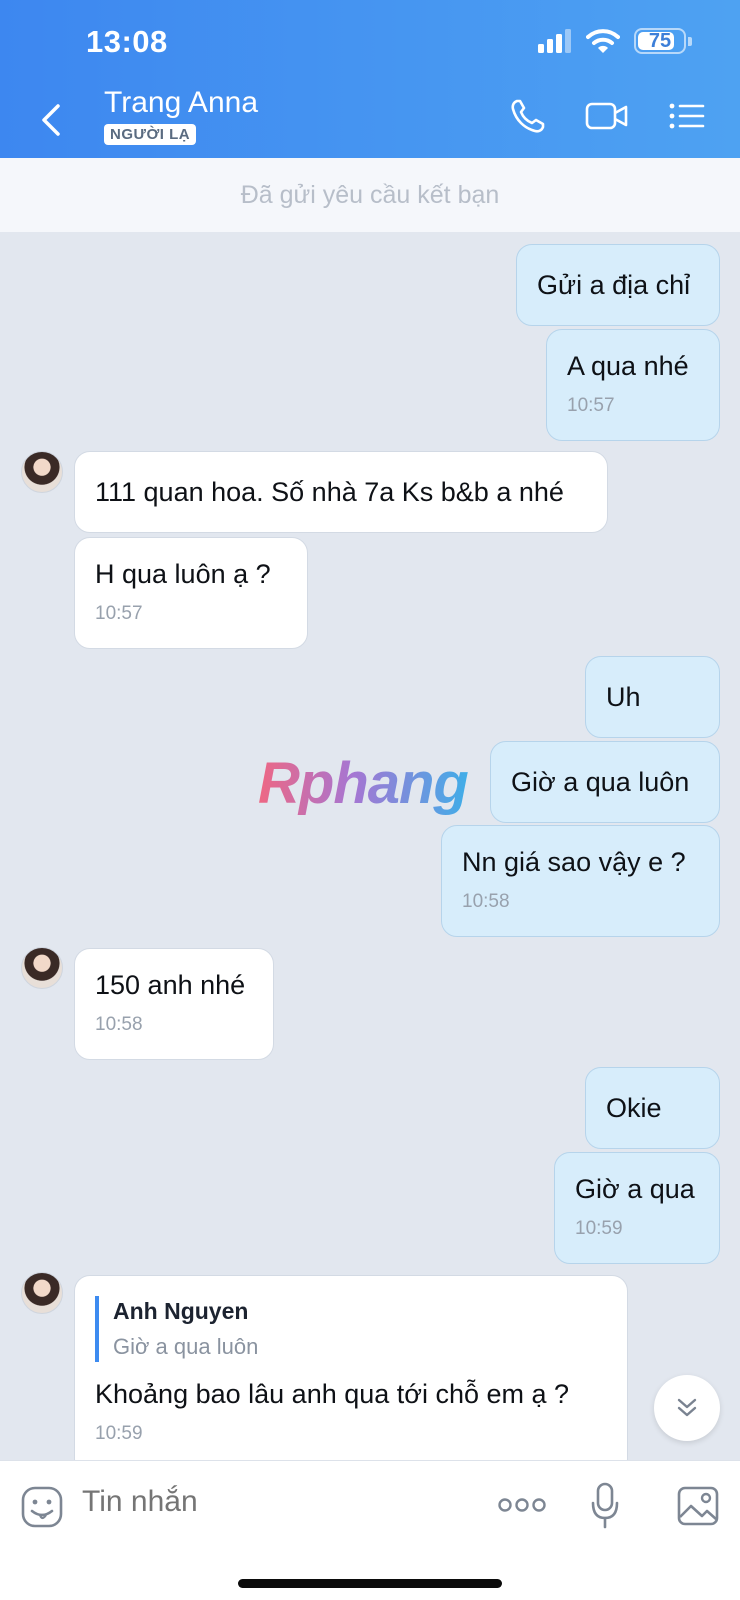 The height and width of the screenshot is (1600, 740). I want to click on chat-header: 13:08 75 Trang Anna NGƯỜI LẠ, so click(370, 79).